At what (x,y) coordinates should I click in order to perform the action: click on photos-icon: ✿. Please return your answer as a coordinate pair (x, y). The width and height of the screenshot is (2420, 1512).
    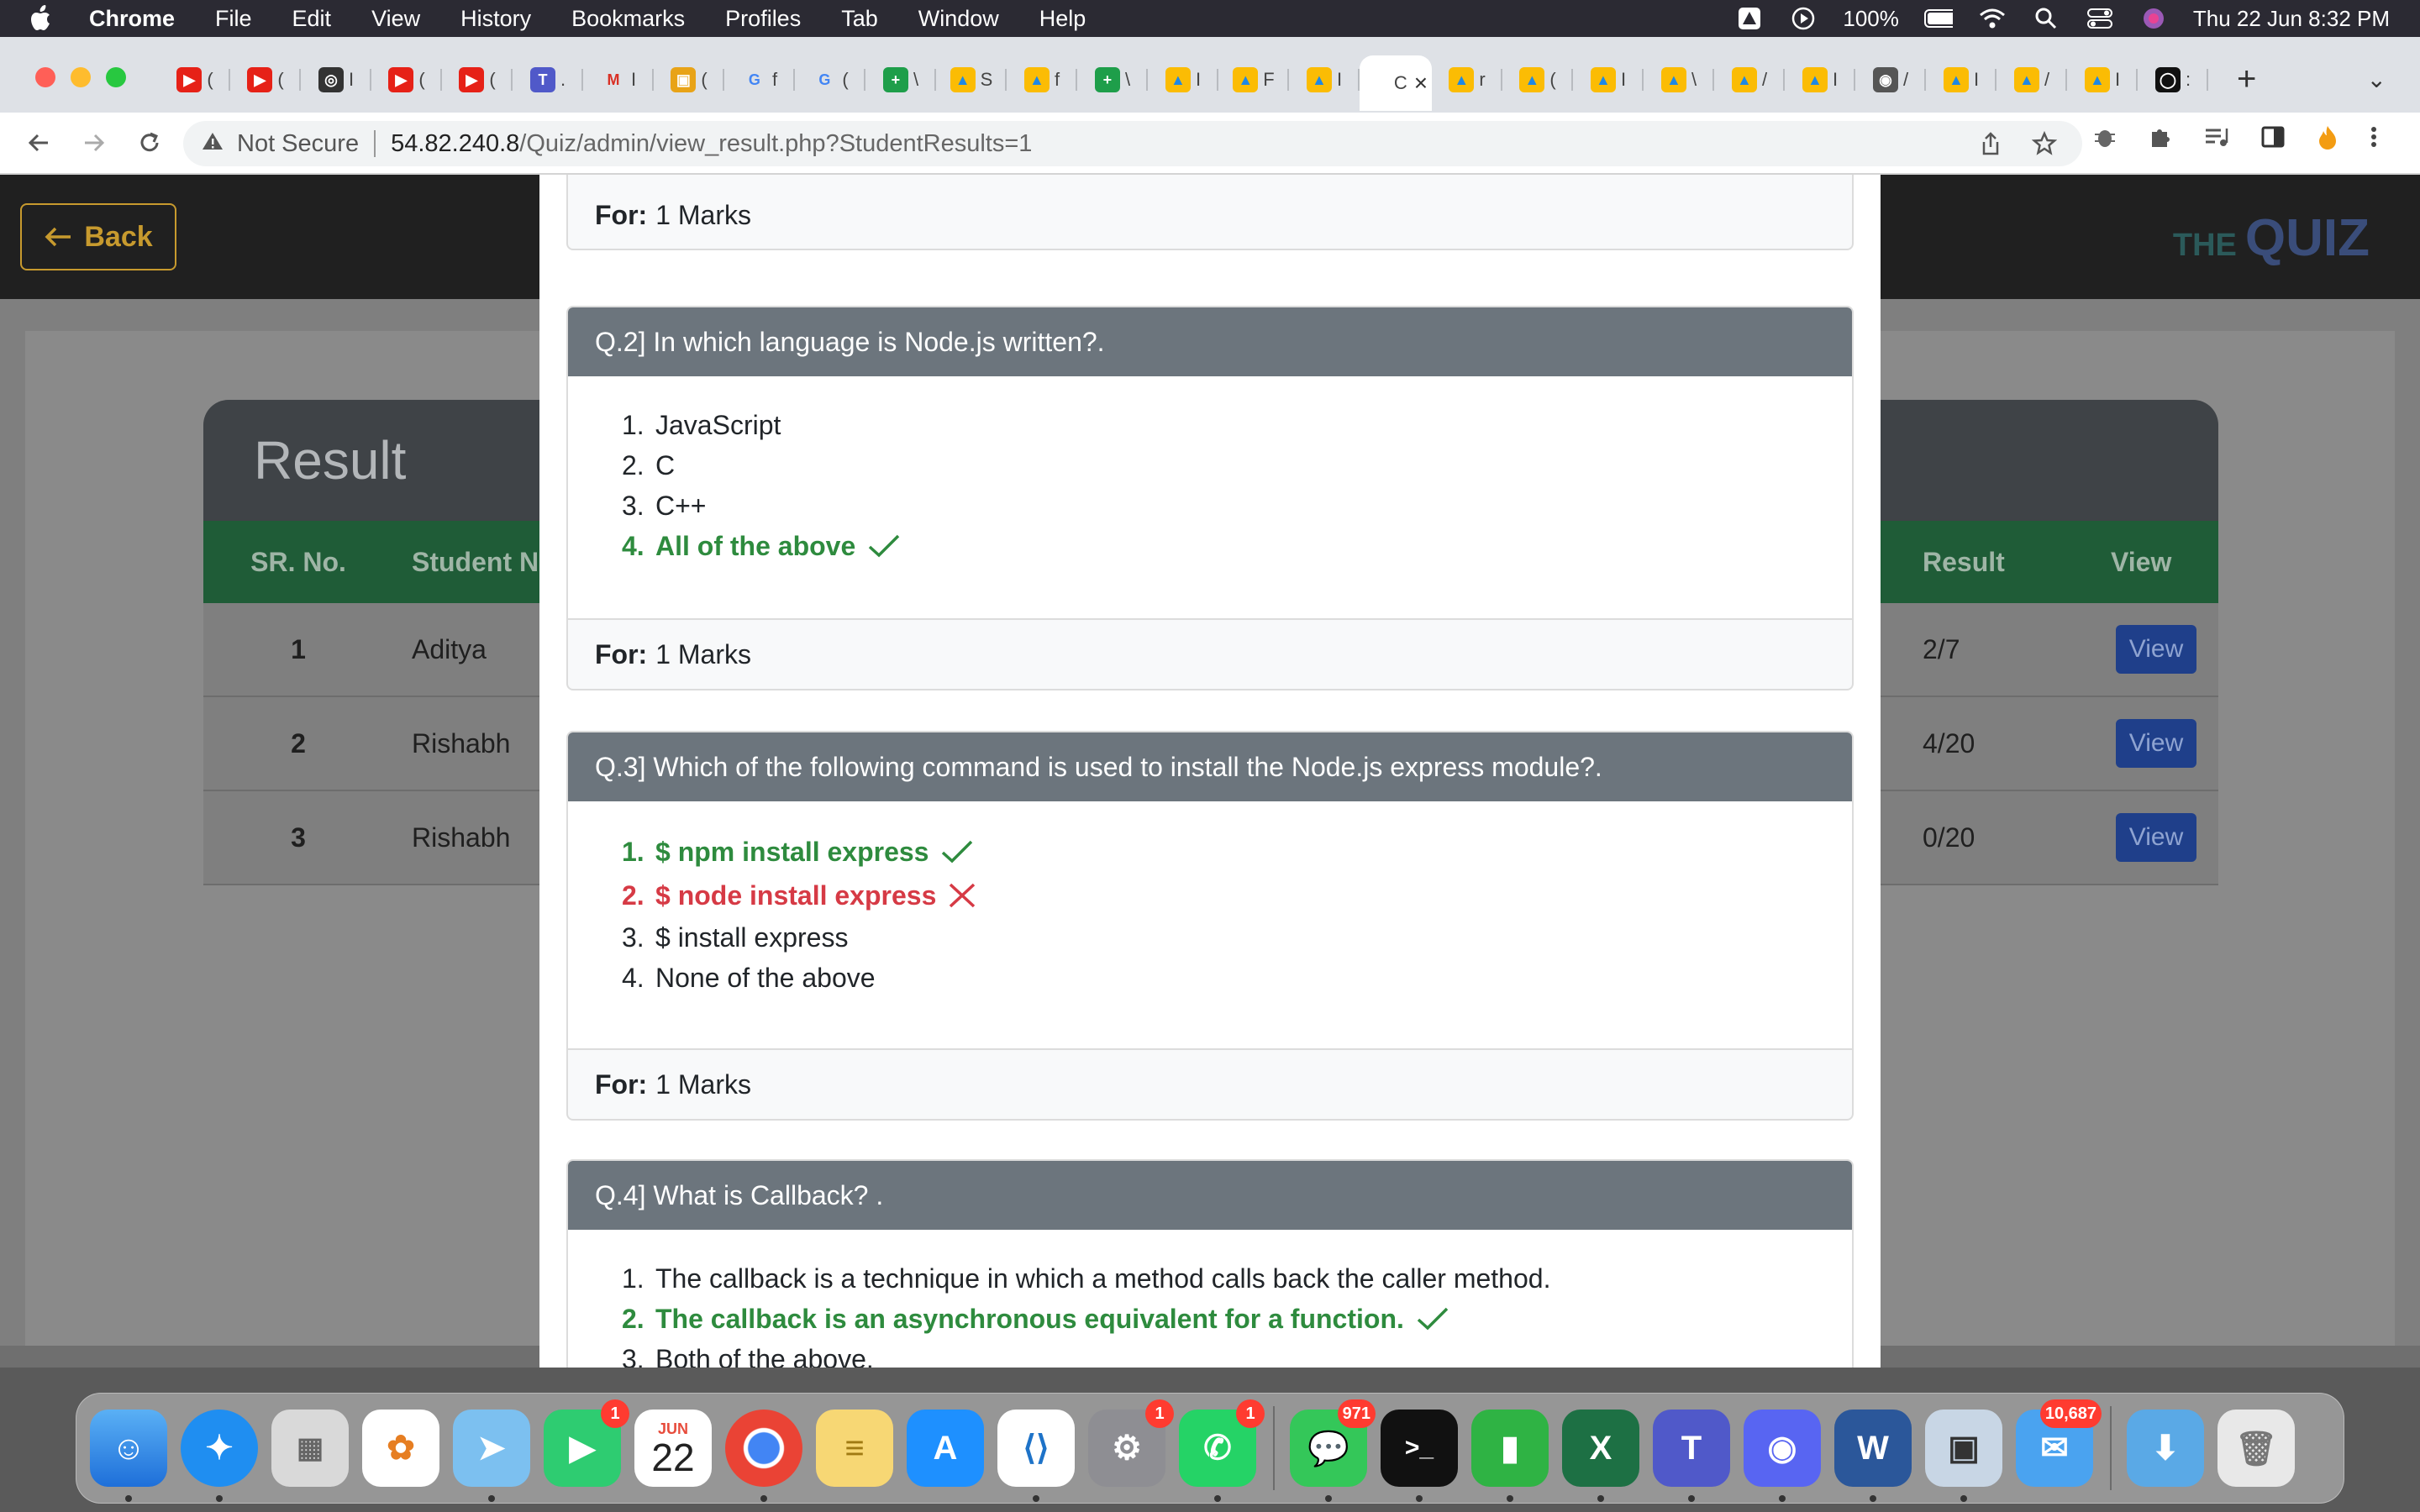
    Looking at the image, I should click on (400, 1448).